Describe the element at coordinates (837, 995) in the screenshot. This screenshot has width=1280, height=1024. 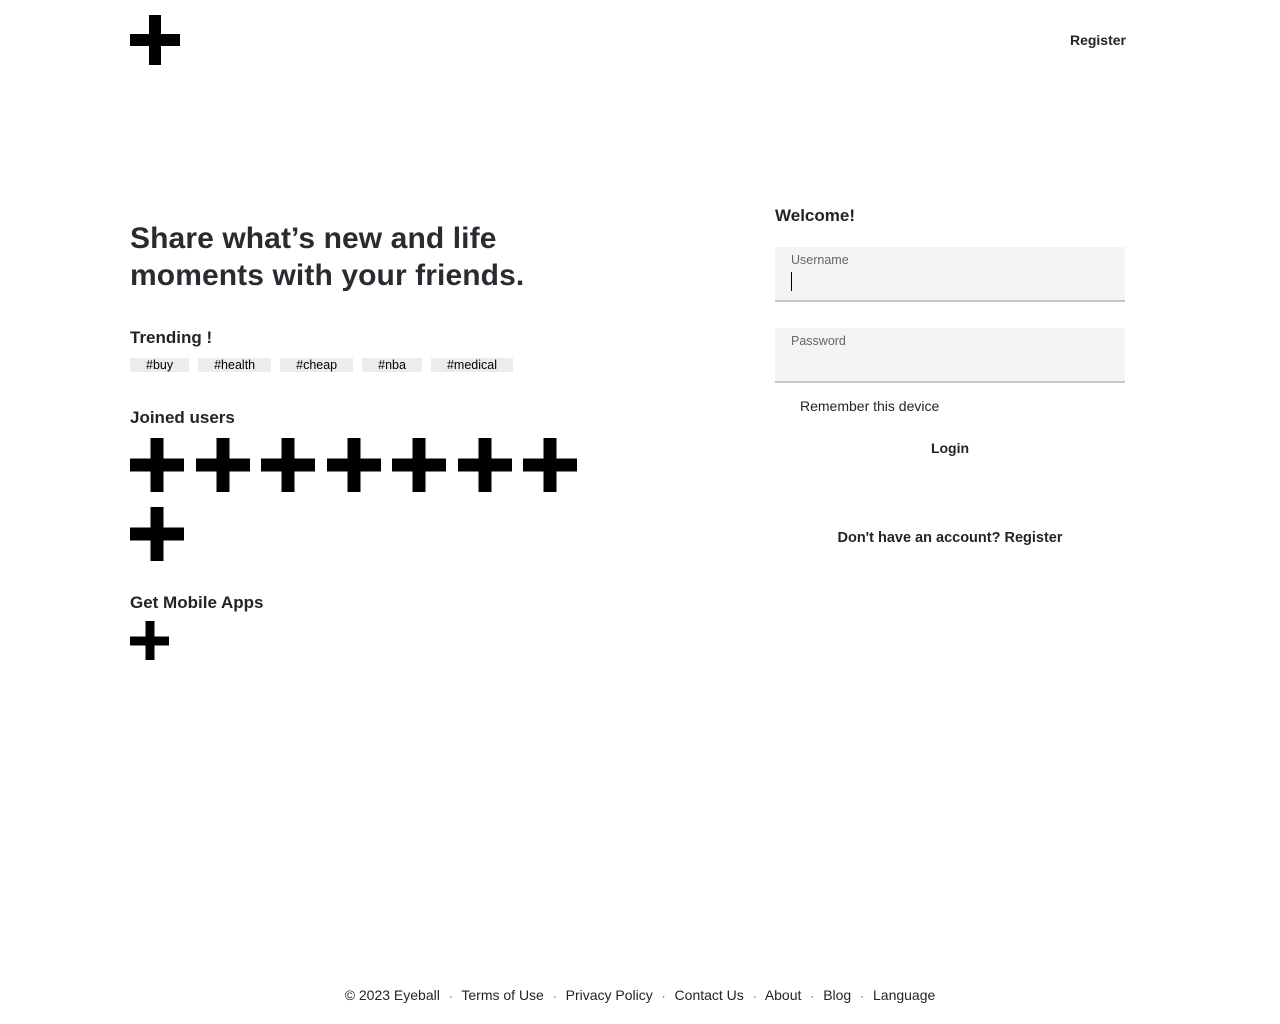
I see `footer-blog-link: Blog` at that location.